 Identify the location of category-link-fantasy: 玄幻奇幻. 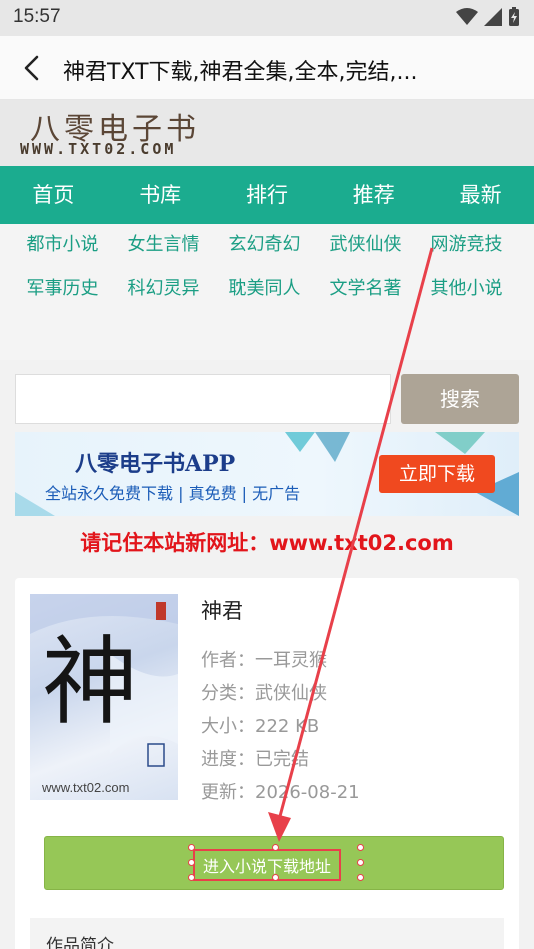
(264, 245).